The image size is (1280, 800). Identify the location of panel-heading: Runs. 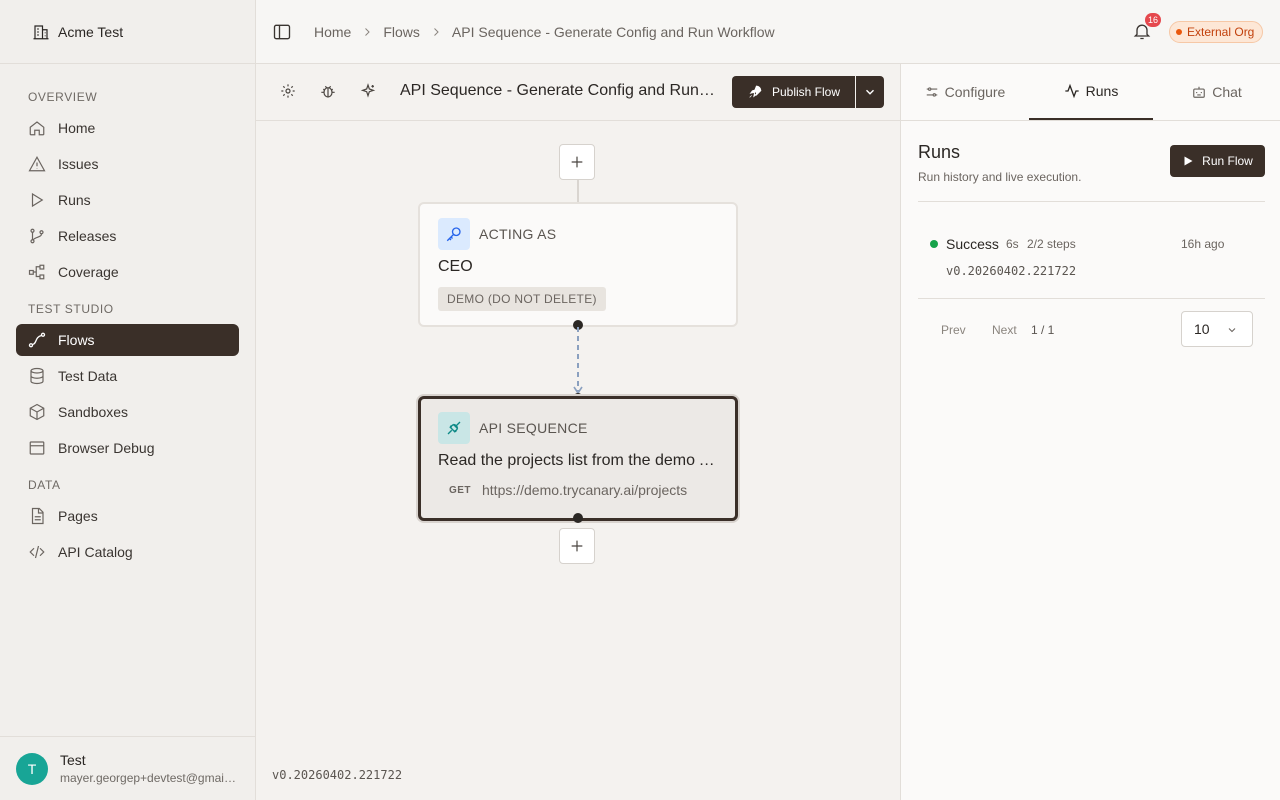
(939, 152).